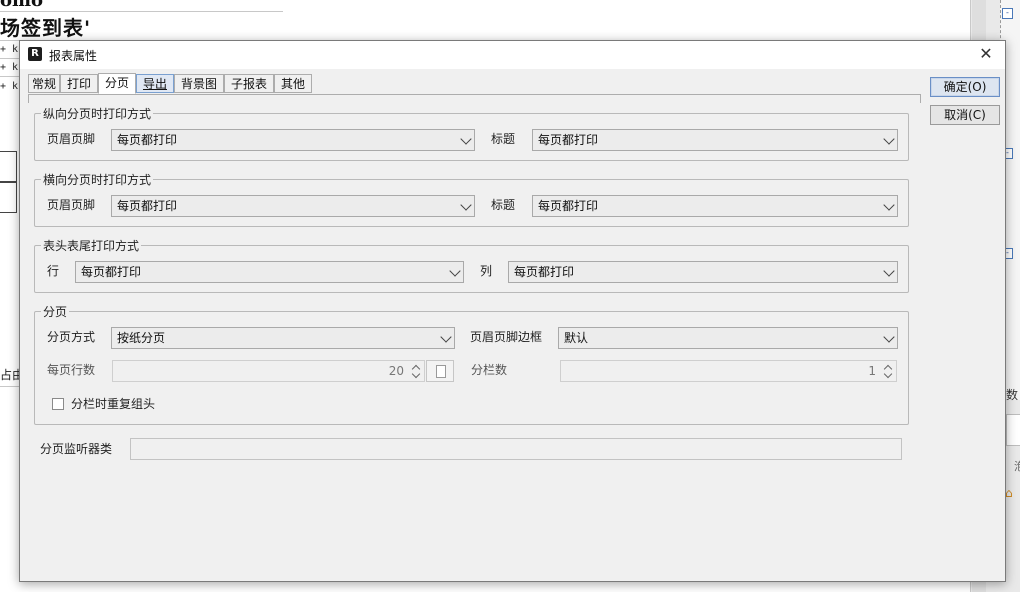  What do you see at coordinates (715, 140) in the screenshot?
I see `vertical-title-select: 每页都打印` at bounding box center [715, 140].